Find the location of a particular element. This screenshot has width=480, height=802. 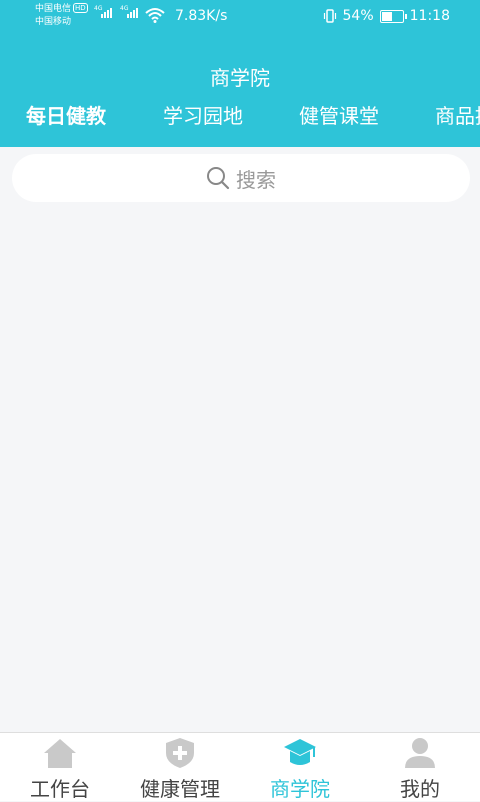

nav-label-business-school: 商学院 is located at coordinates (300, 789).